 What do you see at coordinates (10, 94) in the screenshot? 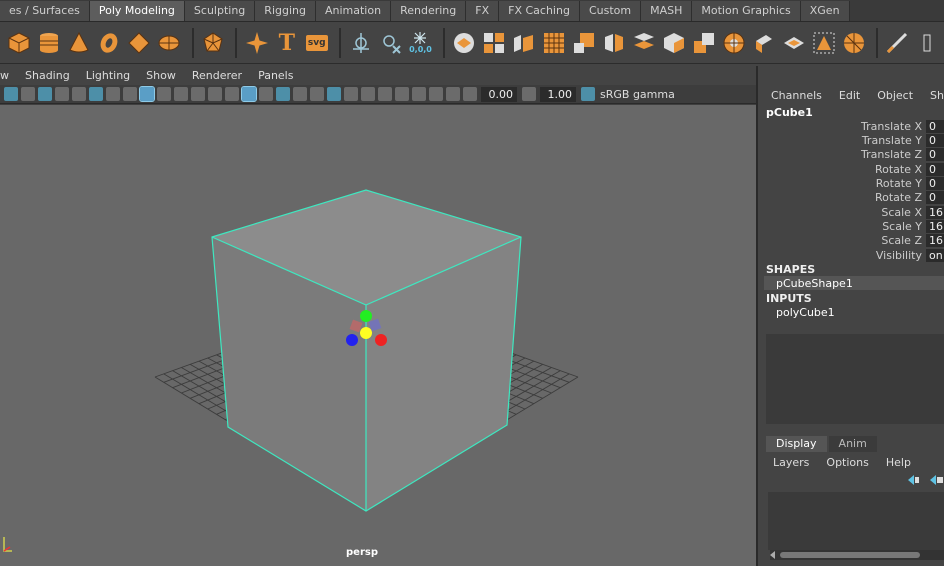
I see `select-camera-icon` at bounding box center [10, 94].